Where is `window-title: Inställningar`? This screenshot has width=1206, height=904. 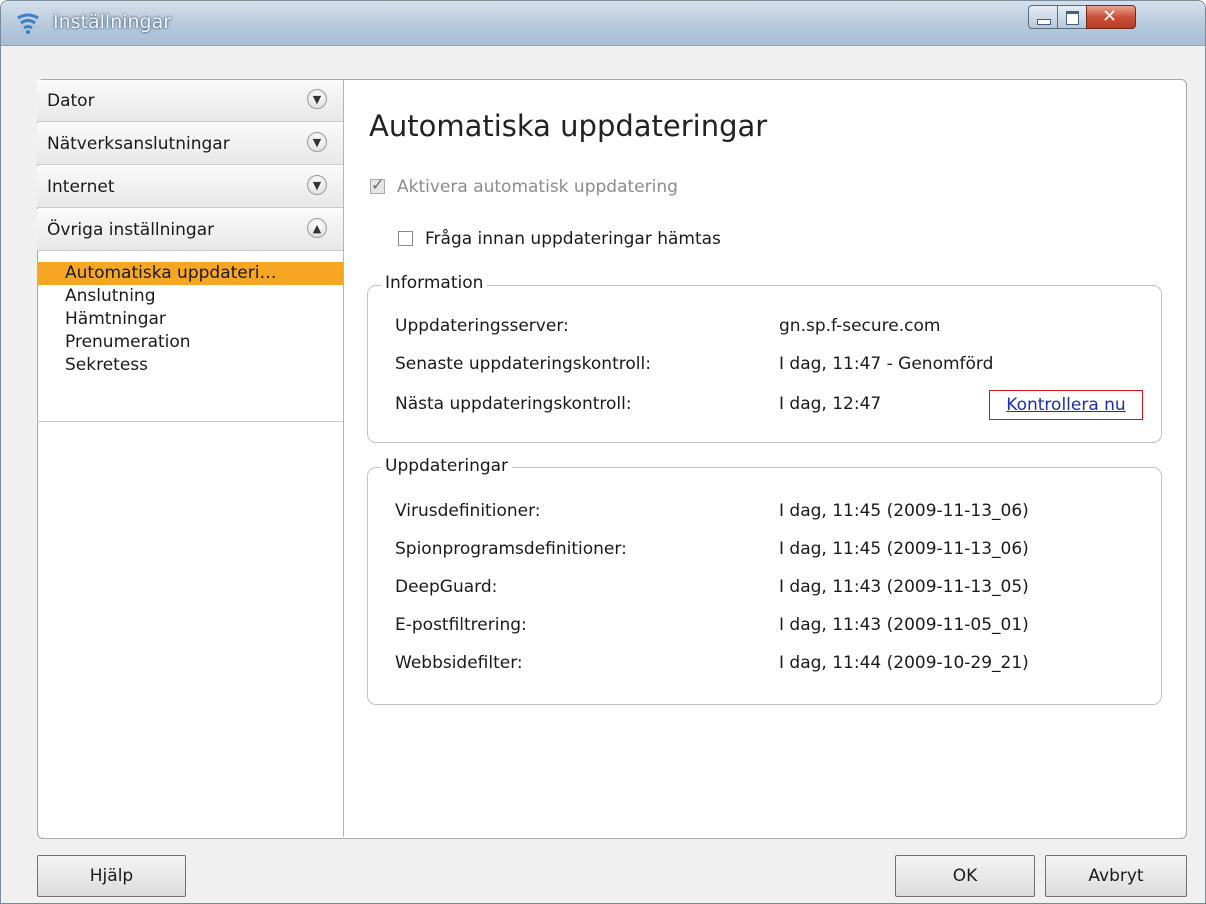 window-title: Inställningar is located at coordinates (112, 22).